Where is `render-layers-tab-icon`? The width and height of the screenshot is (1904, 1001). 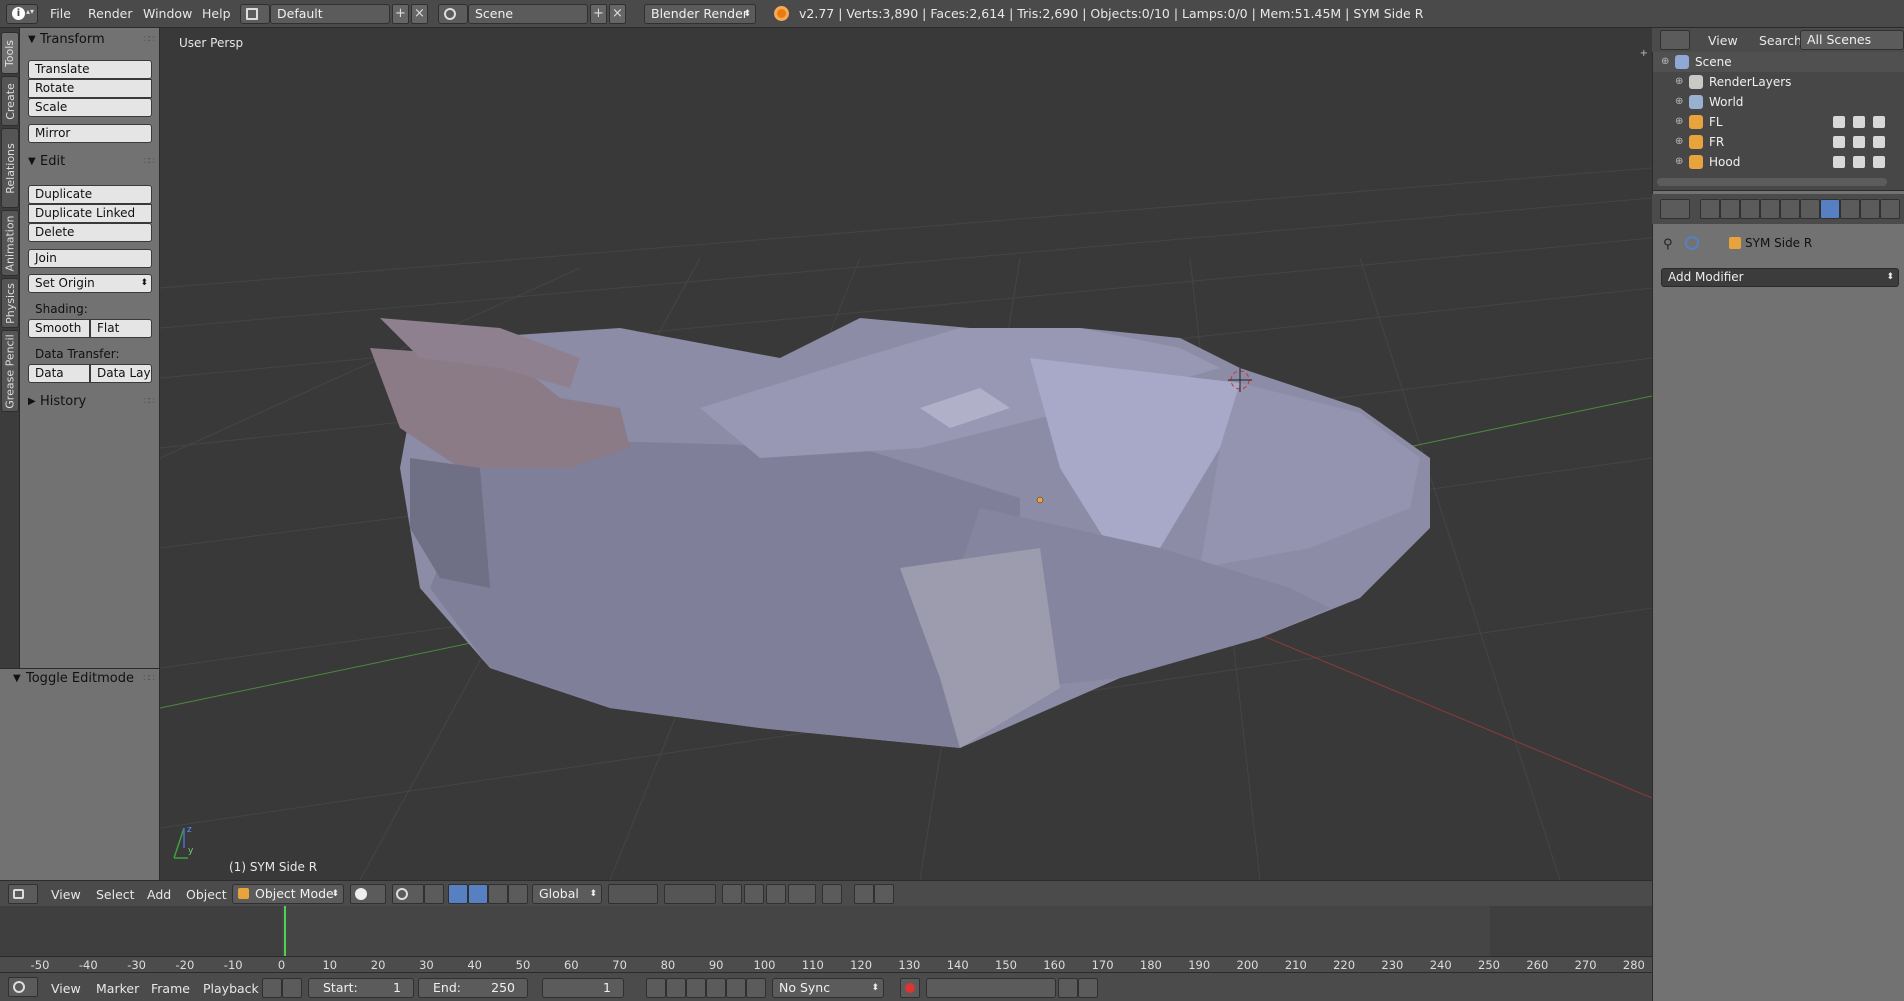 render-layers-tab-icon is located at coordinates (1730, 209).